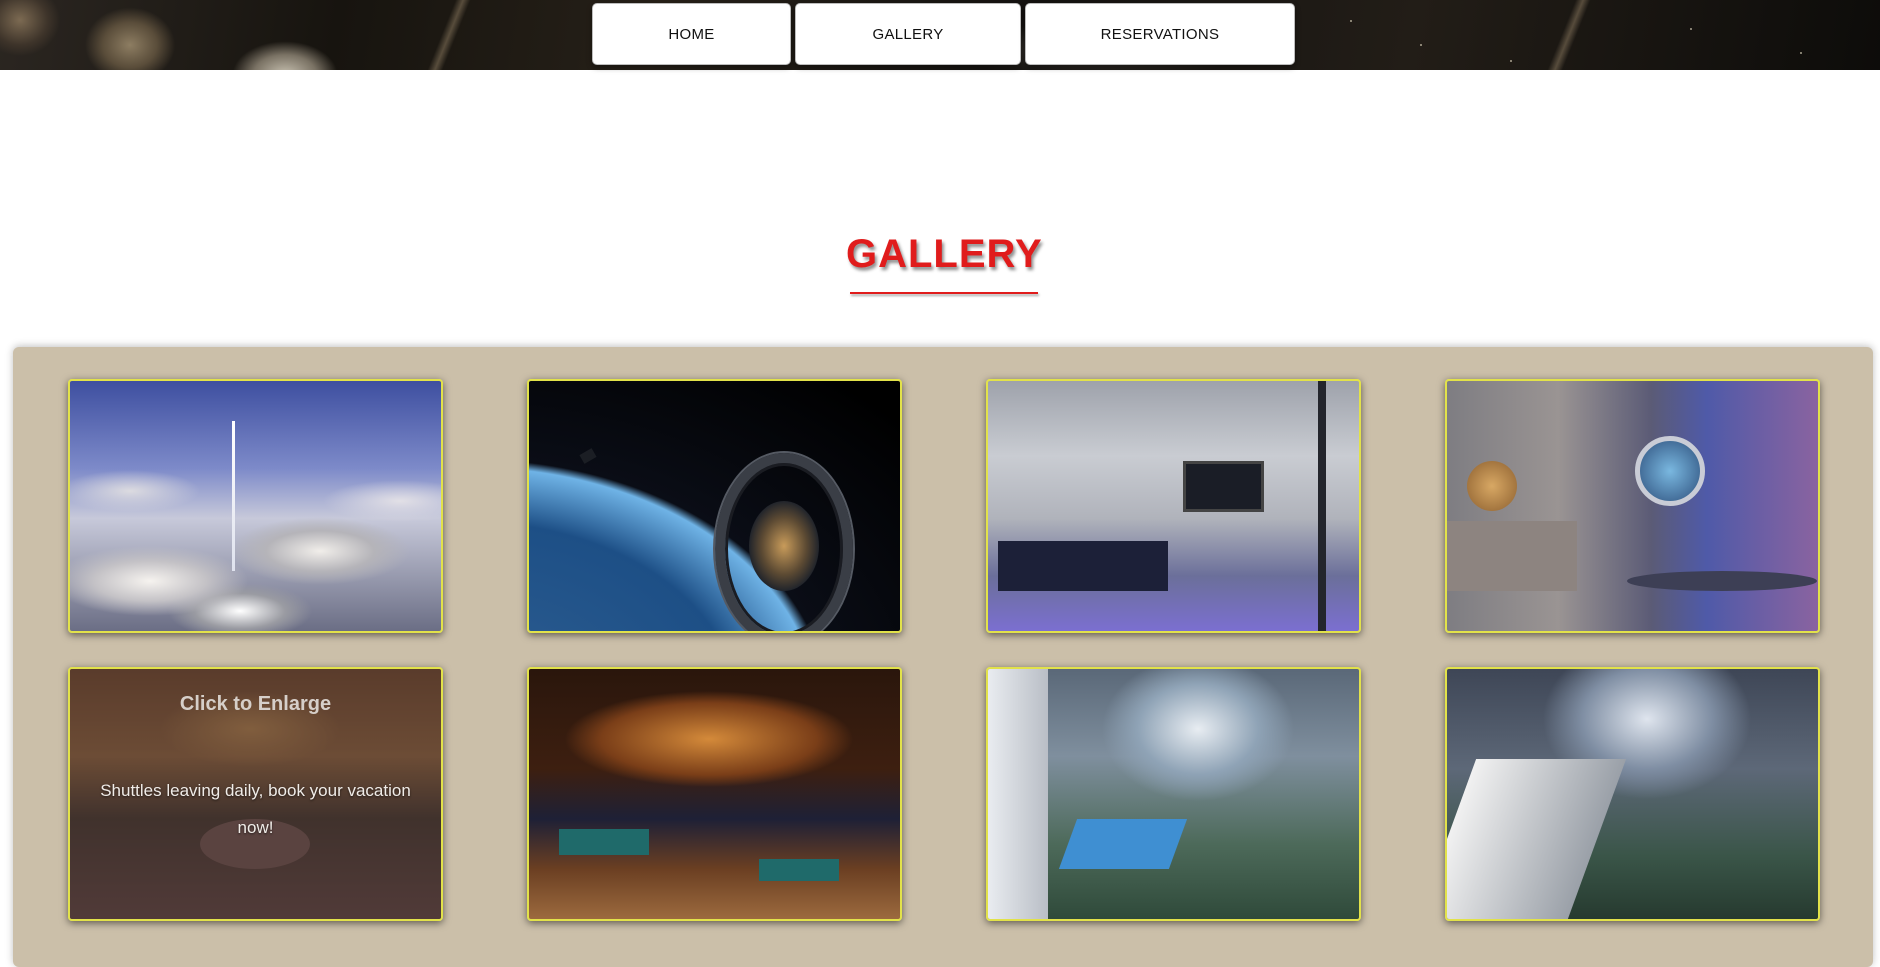 This screenshot has height=967, width=1880. Describe the element at coordinates (255, 704) in the screenshot. I see `enlarge-caption: Click to Enlarge` at that location.